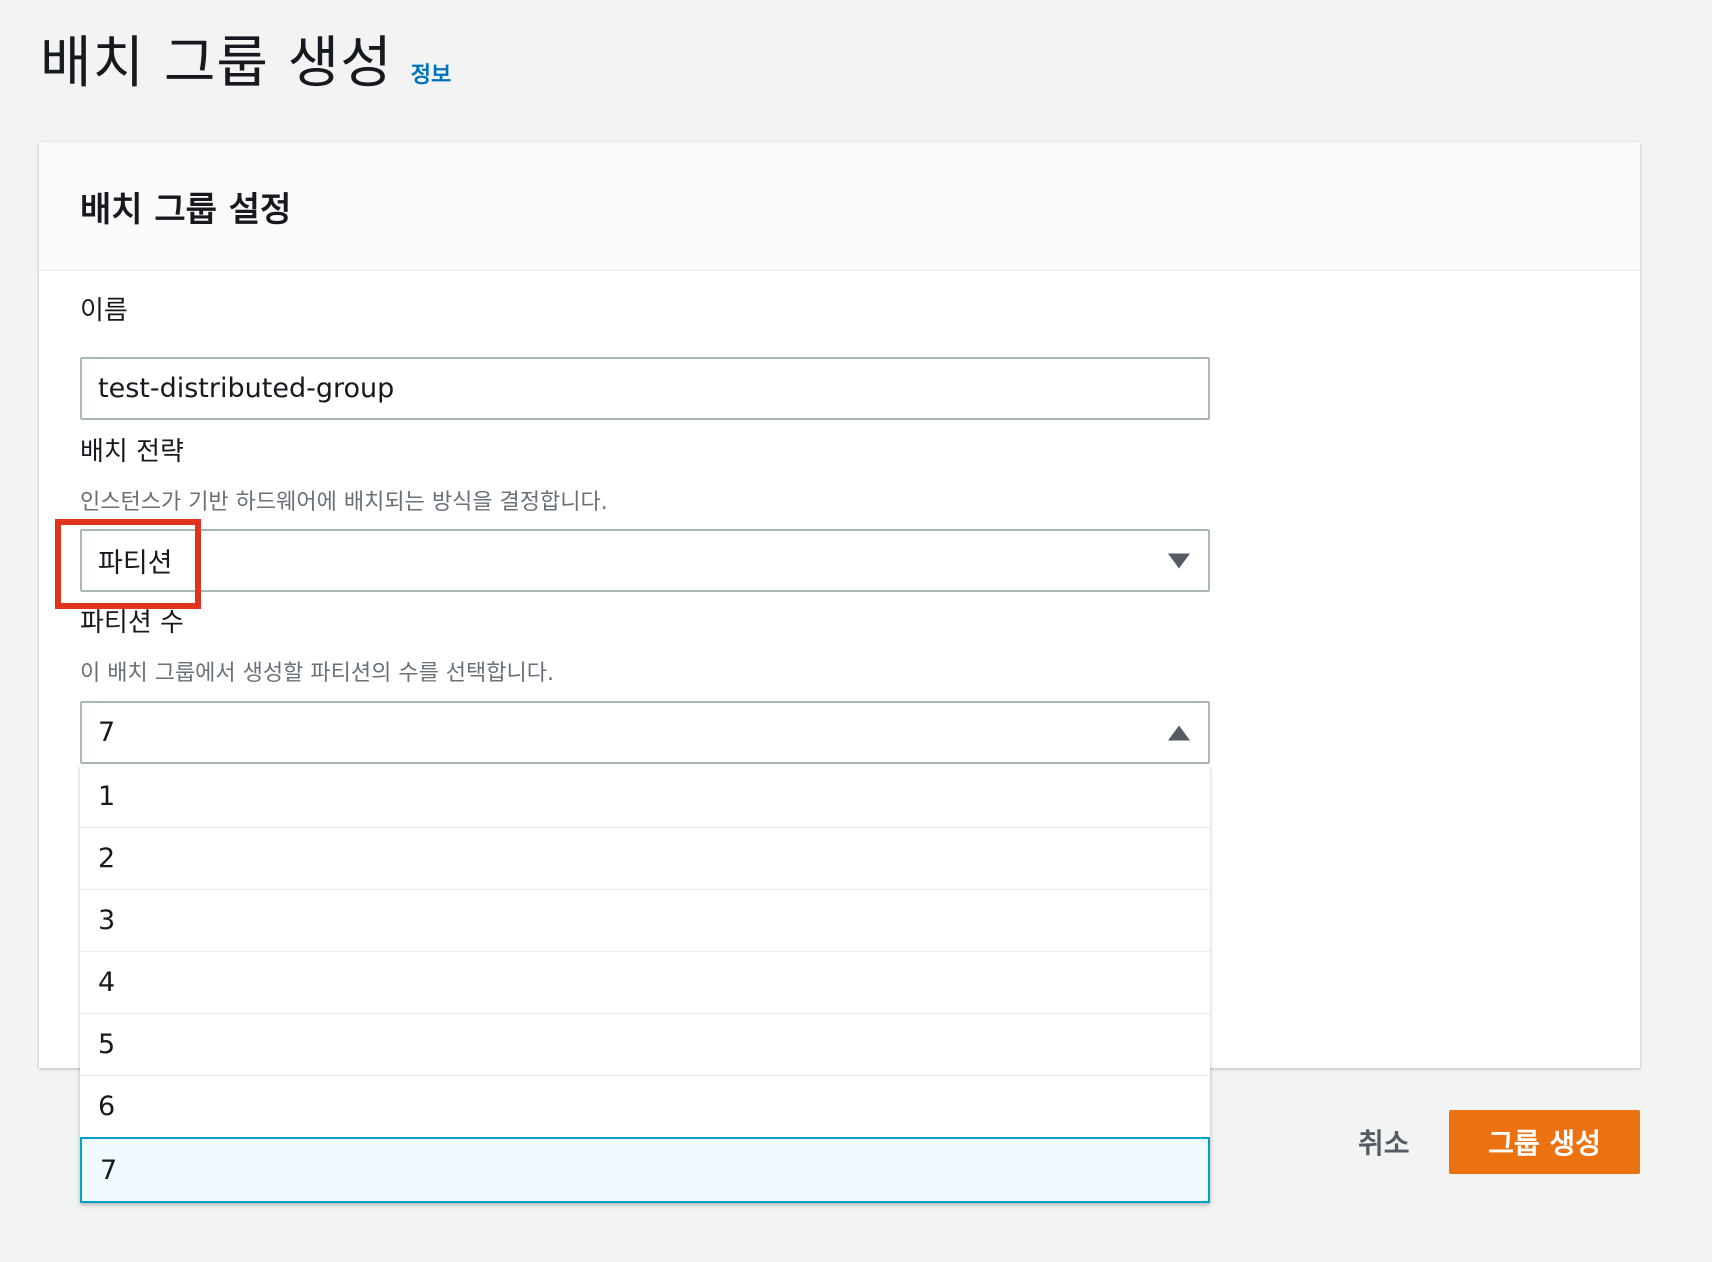  Describe the element at coordinates (645, 732) in the screenshot. I see `partition-count-select: 7` at that location.